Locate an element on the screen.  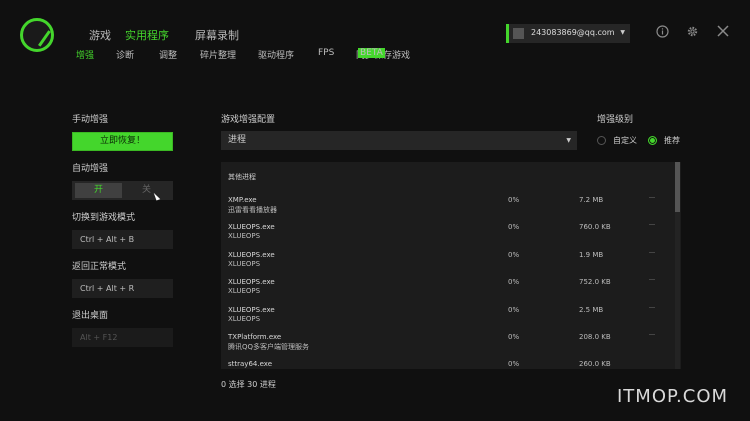
process-mem: 760.0 KB is located at coordinates (595, 227).